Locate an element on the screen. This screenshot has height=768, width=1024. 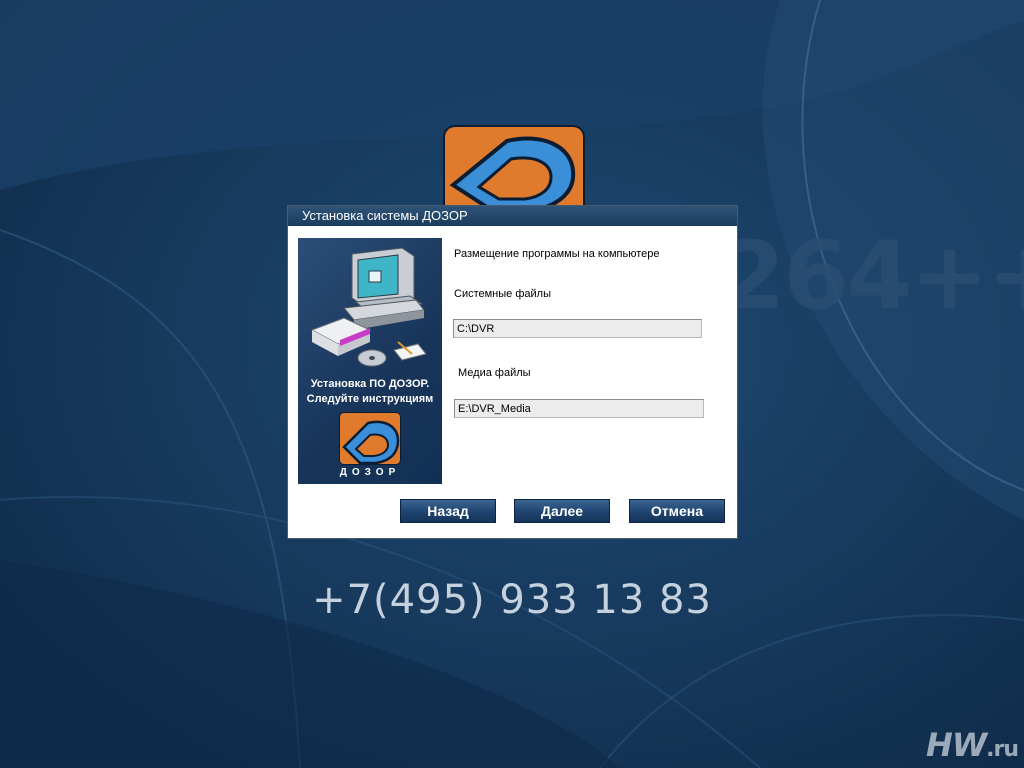
side-caption-line-2: Следуйте инструкциям is located at coordinates (370, 399).